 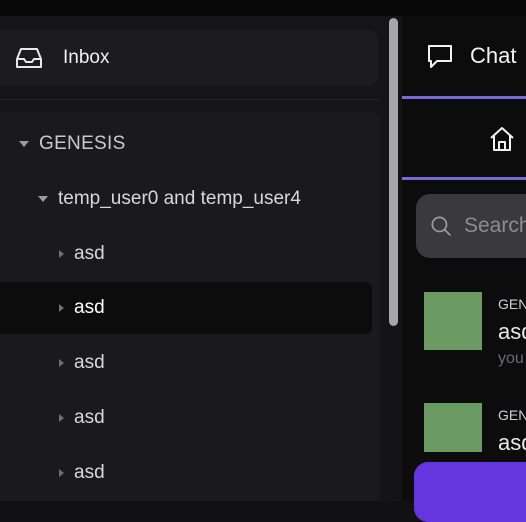 What do you see at coordinates (190, 99) in the screenshot?
I see `sidebar-divider` at bounding box center [190, 99].